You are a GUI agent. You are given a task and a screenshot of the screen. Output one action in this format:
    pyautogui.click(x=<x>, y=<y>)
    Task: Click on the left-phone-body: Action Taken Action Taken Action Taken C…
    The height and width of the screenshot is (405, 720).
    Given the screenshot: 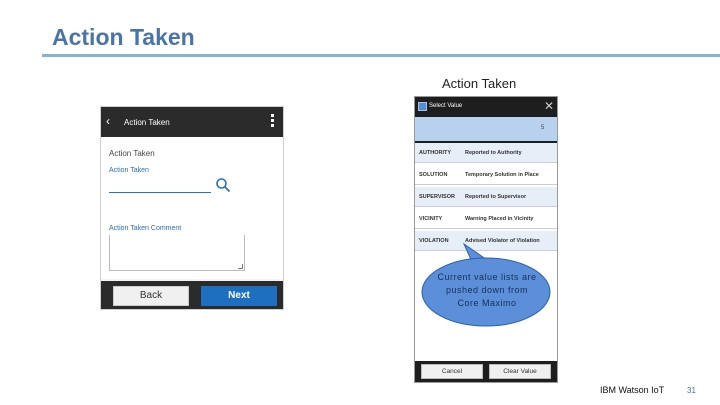 What is the action you would take?
    pyautogui.click(x=192, y=208)
    